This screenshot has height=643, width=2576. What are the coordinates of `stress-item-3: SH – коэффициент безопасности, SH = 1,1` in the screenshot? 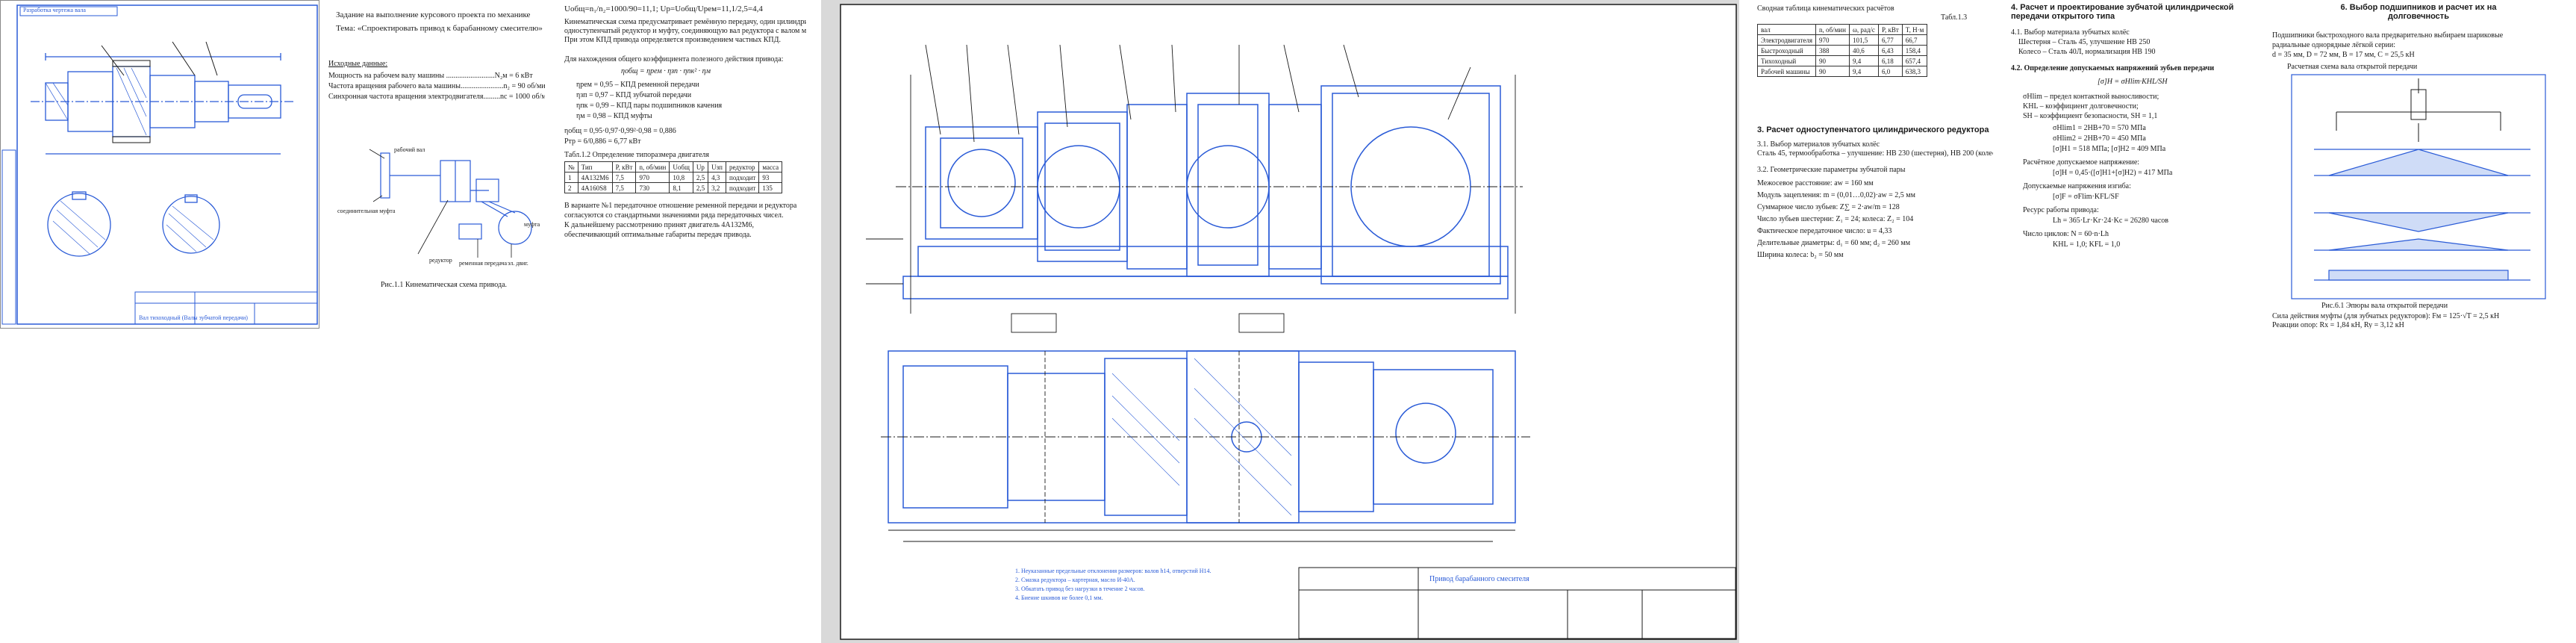 It's located at (2090, 116).